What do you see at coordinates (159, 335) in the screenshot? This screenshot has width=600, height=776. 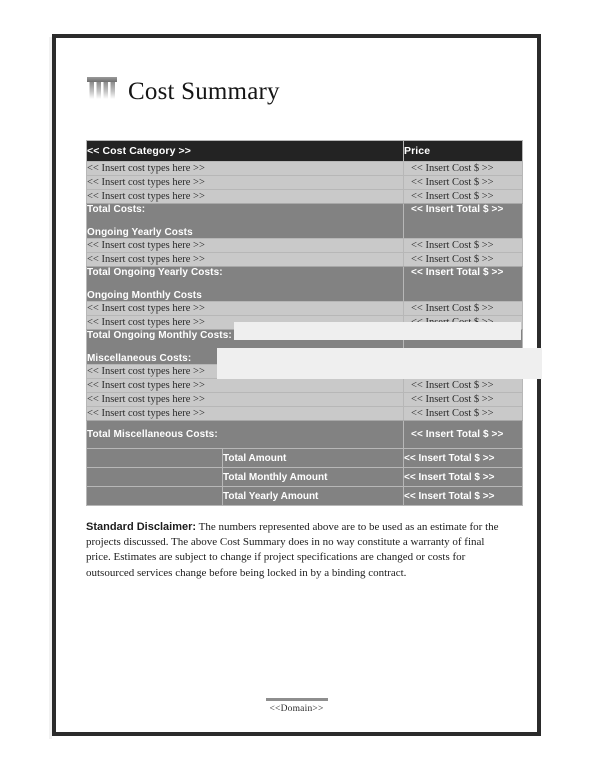 I see `total-label: Total Ongoing Monthly Costs:` at bounding box center [159, 335].